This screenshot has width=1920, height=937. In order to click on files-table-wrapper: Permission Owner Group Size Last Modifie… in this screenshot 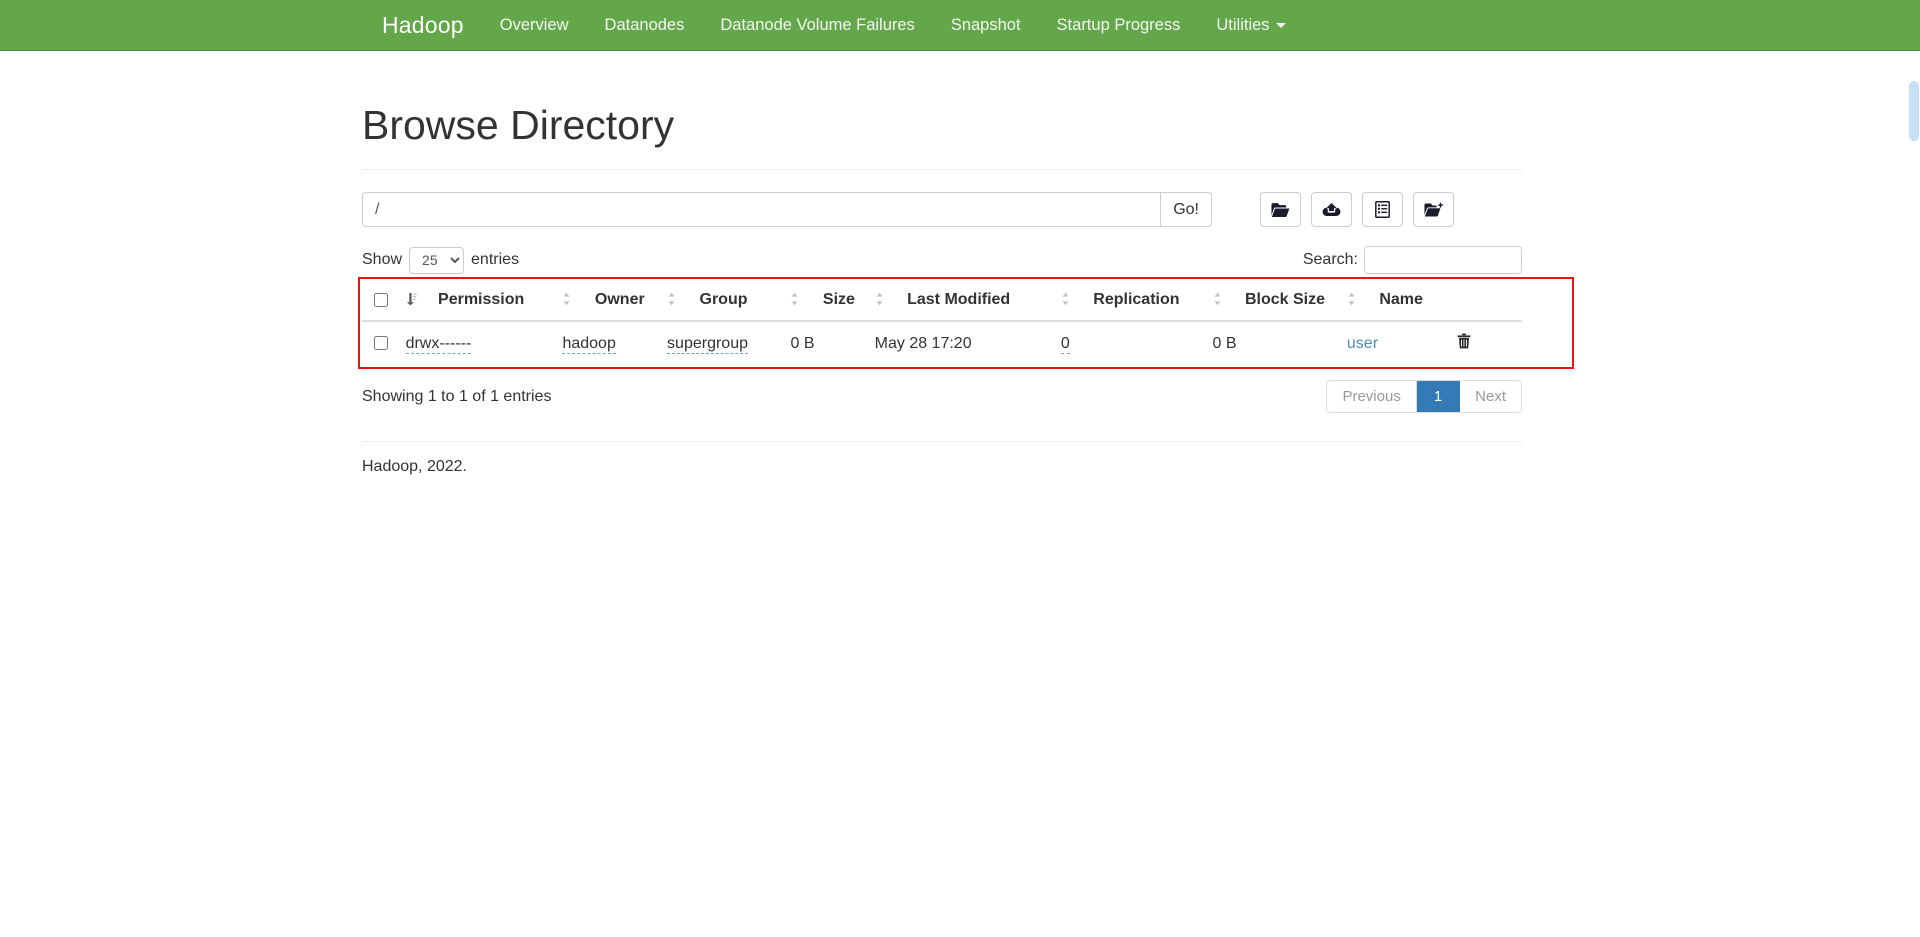, I will do `click(966, 323)`.